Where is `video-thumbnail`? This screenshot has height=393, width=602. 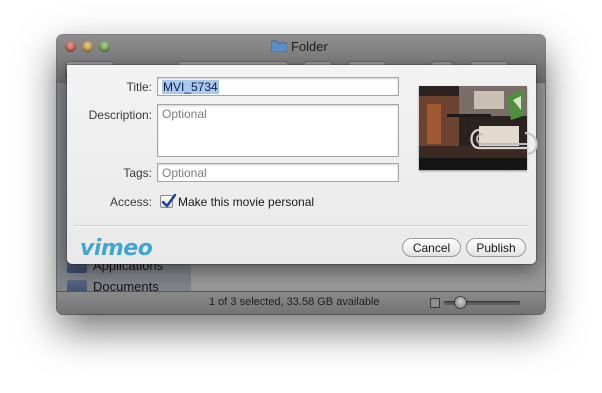
video-thumbnail is located at coordinates (473, 128).